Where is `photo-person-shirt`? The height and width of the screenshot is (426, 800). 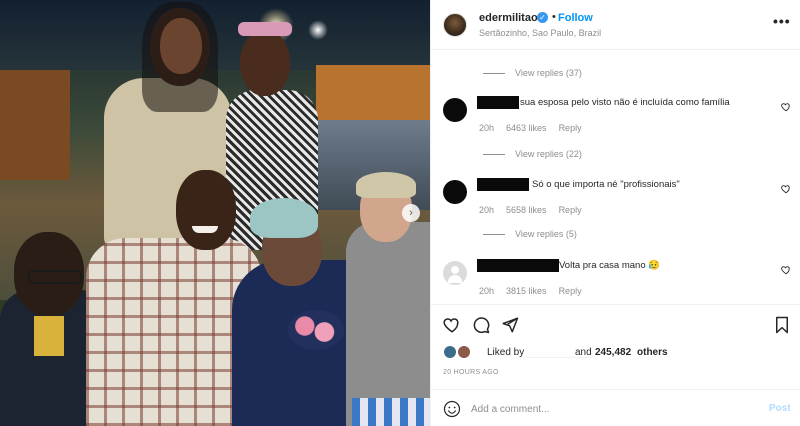 photo-person-shirt is located at coordinates (49, 336).